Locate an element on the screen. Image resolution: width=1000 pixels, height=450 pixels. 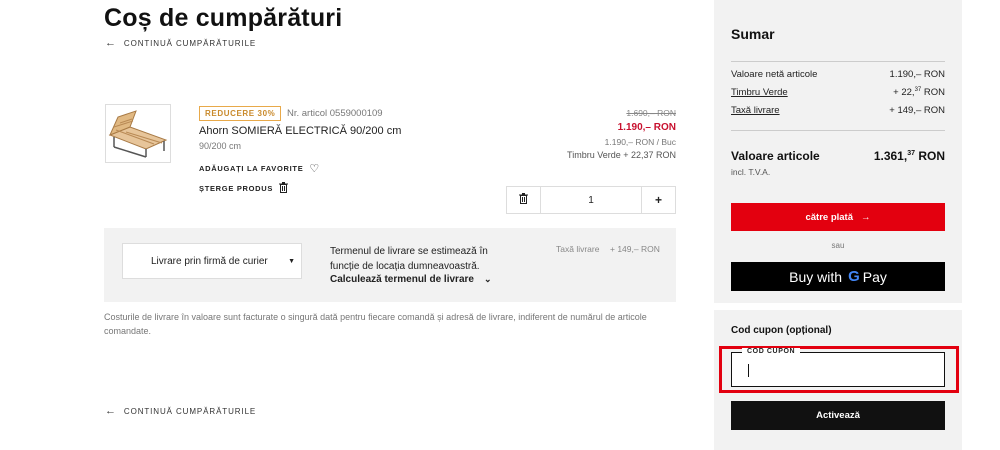
delivery-method-select: Livrare prin firmă de curier ▼ is located at coordinates (212, 261).